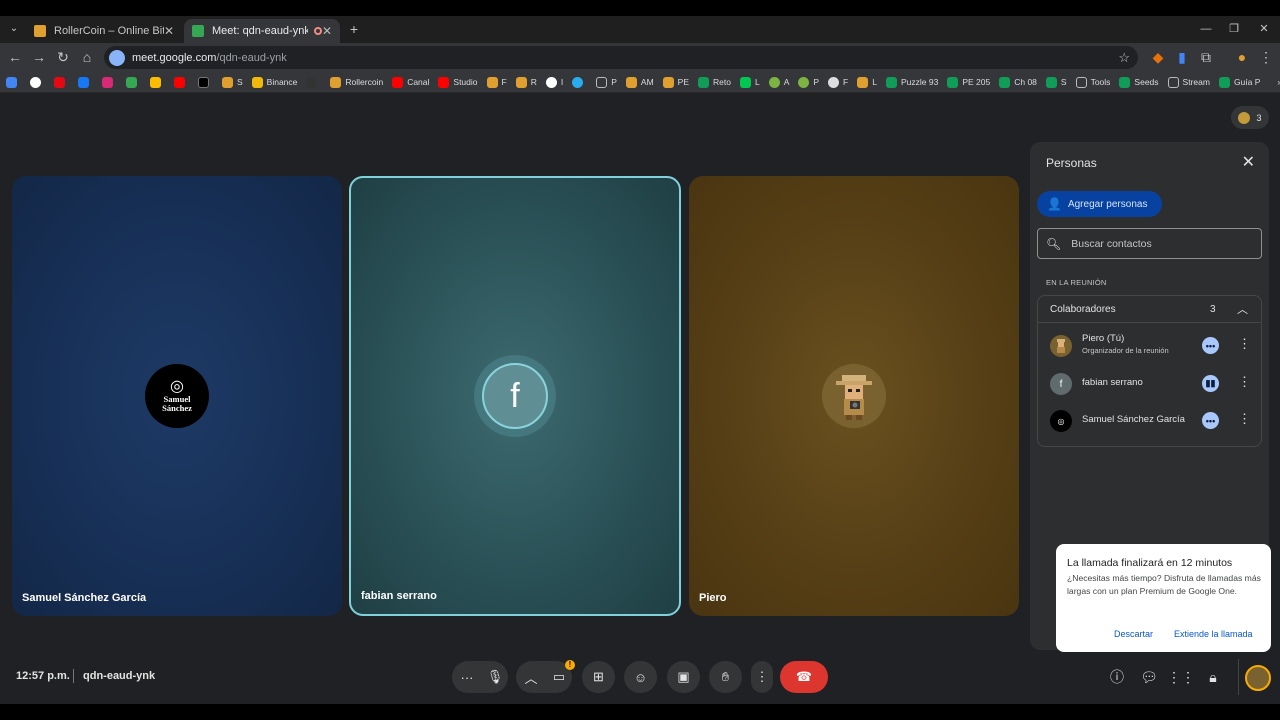  Describe the element at coordinates (675, 82) in the screenshot. I see `bookmark-item: PE` at that location.